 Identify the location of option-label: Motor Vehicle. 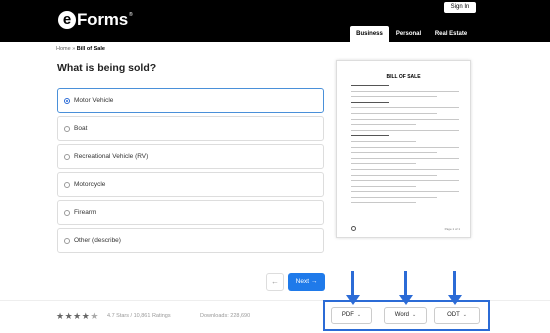
(94, 100).